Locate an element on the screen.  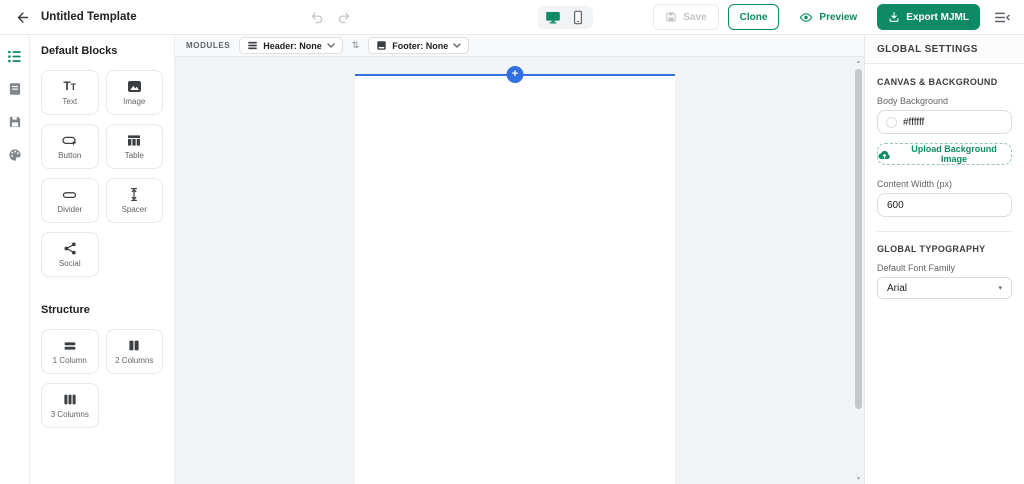
document-icon is located at coordinates (14, 89).